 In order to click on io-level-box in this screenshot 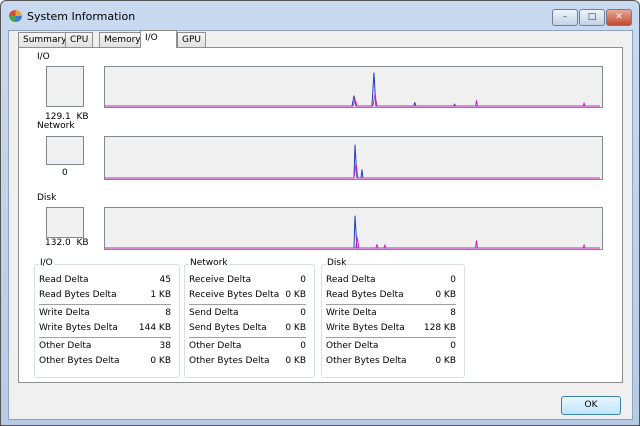, I will do `click(65, 86)`.